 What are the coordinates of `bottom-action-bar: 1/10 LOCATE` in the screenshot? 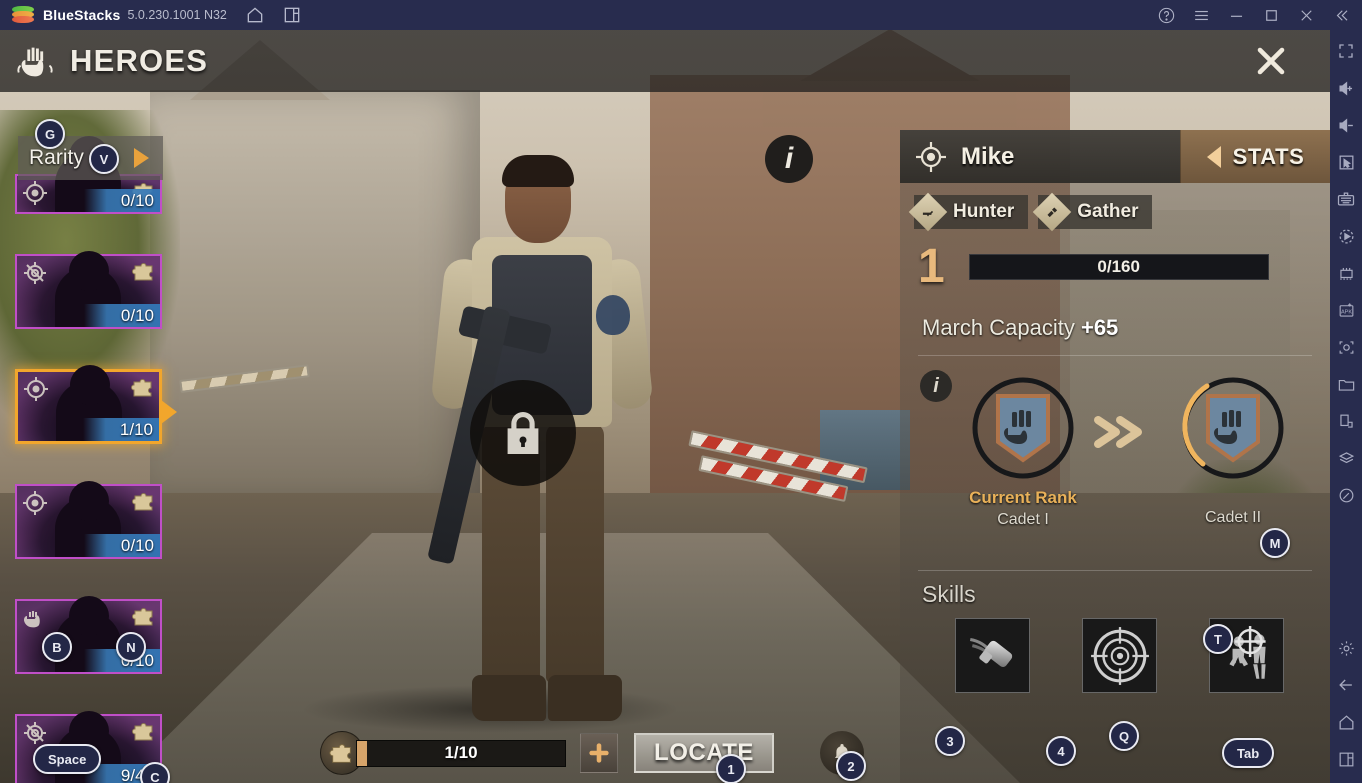 It's located at (450, 753).